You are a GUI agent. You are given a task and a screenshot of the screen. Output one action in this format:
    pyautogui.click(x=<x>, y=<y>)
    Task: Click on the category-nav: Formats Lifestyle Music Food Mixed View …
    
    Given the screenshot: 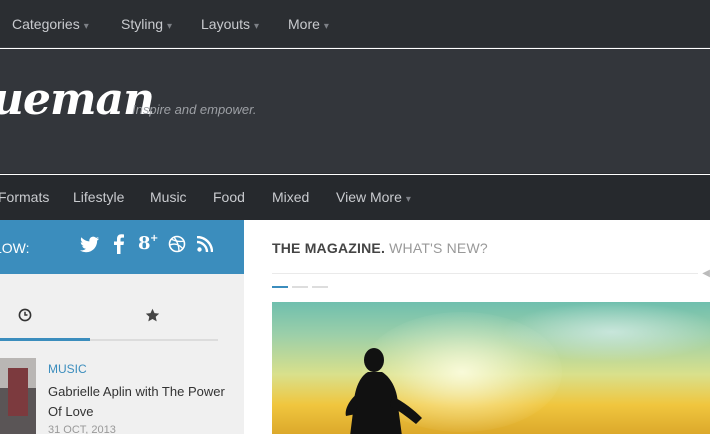 What is the action you would take?
    pyautogui.click(x=355, y=197)
    